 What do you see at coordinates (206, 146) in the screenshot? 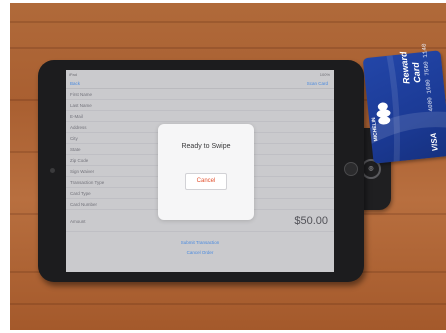
I see `dialog-title: Ready to Swipe` at bounding box center [206, 146].